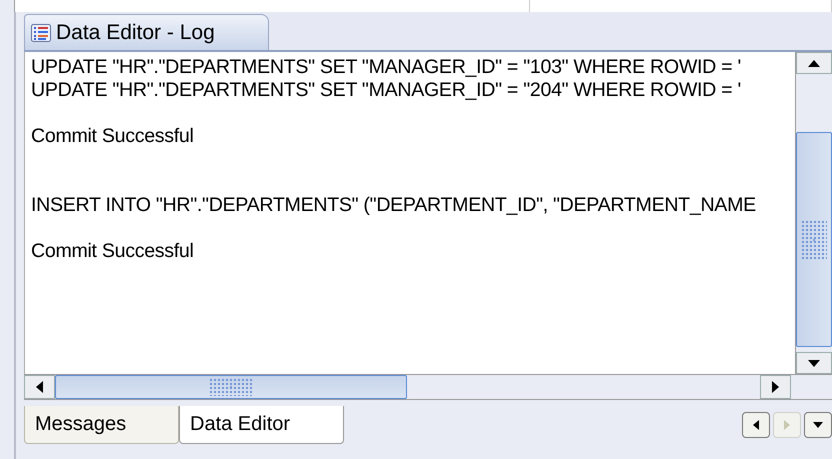 This screenshot has height=459, width=832. I want to click on scroll-up-button, so click(814, 63).